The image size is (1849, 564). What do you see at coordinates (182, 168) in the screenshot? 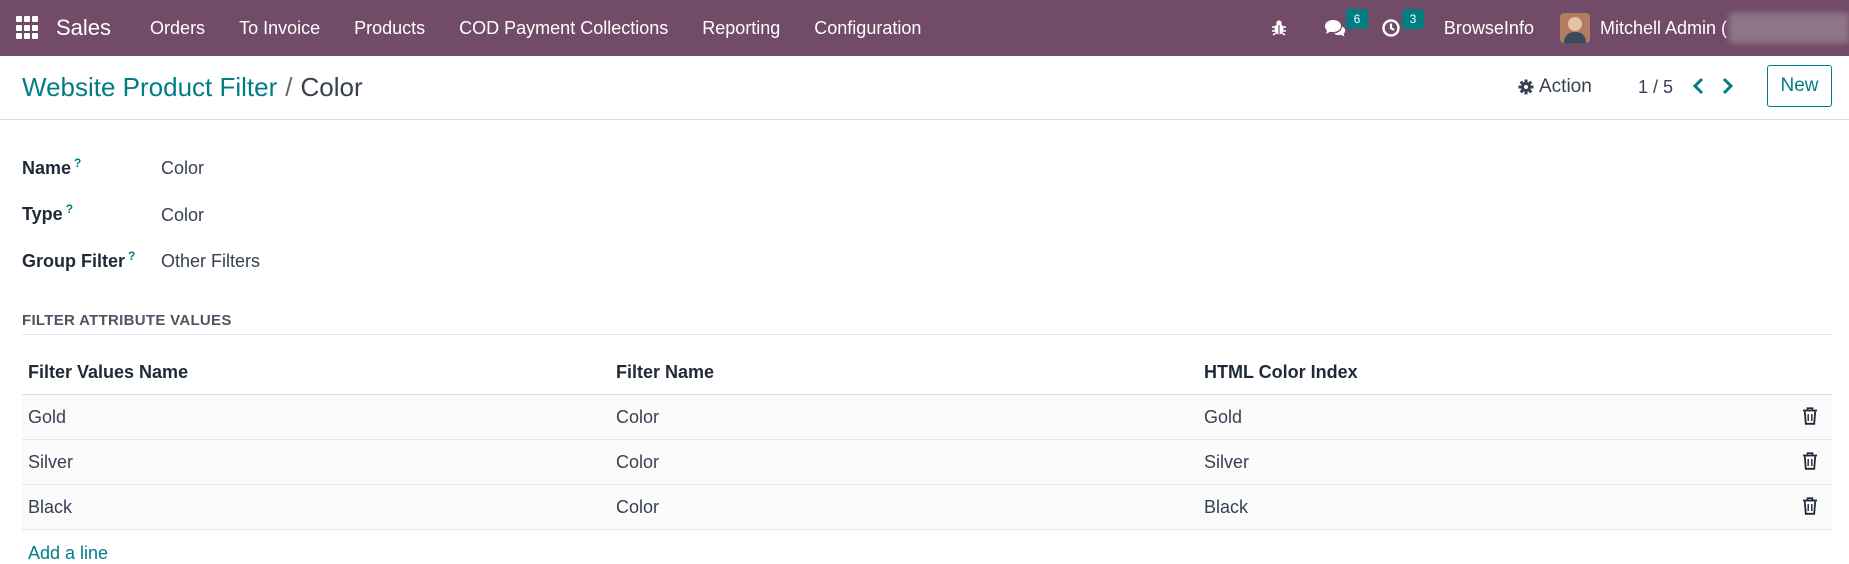
I see `name-field: Color` at bounding box center [182, 168].